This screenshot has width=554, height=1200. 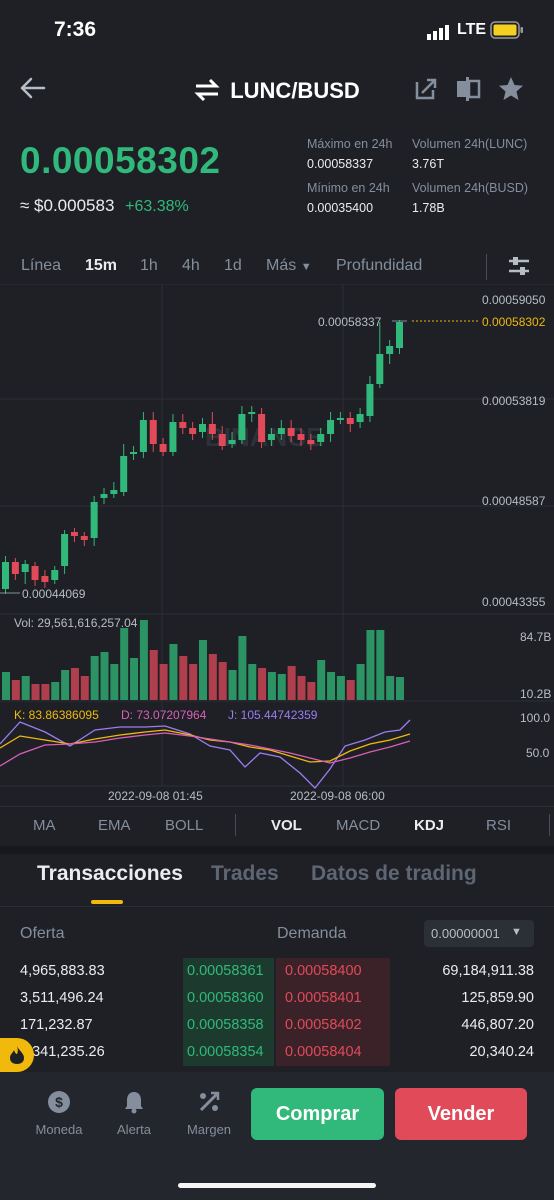 What do you see at coordinates (465, 933) in the screenshot?
I see `precision-value: 0.00000001` at bounding box center [465, 933].